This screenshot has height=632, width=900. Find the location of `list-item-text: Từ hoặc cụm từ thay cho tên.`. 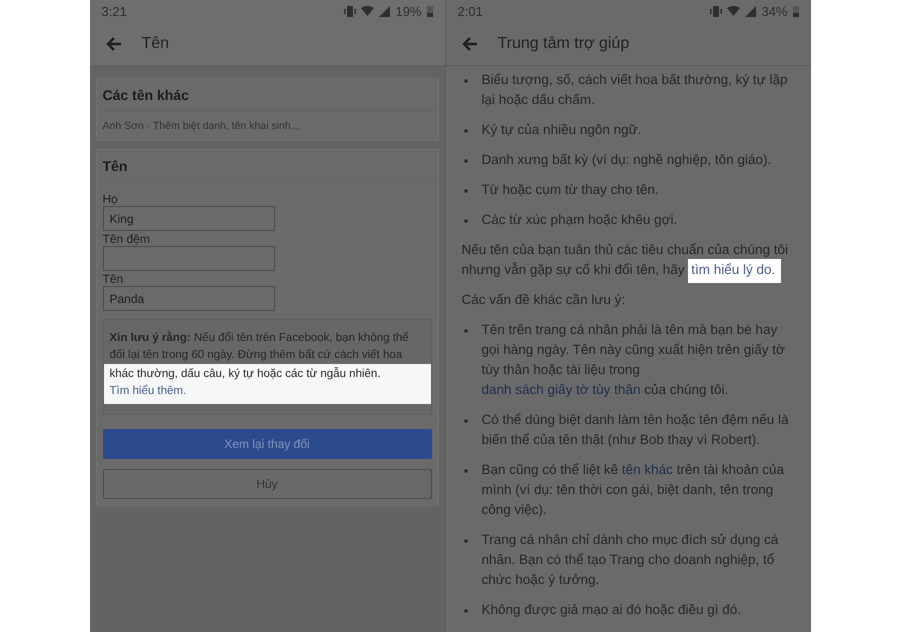

list-item-text: Từ hoặc cụm từ thay cho tên. is located at coordinates (570, 190).